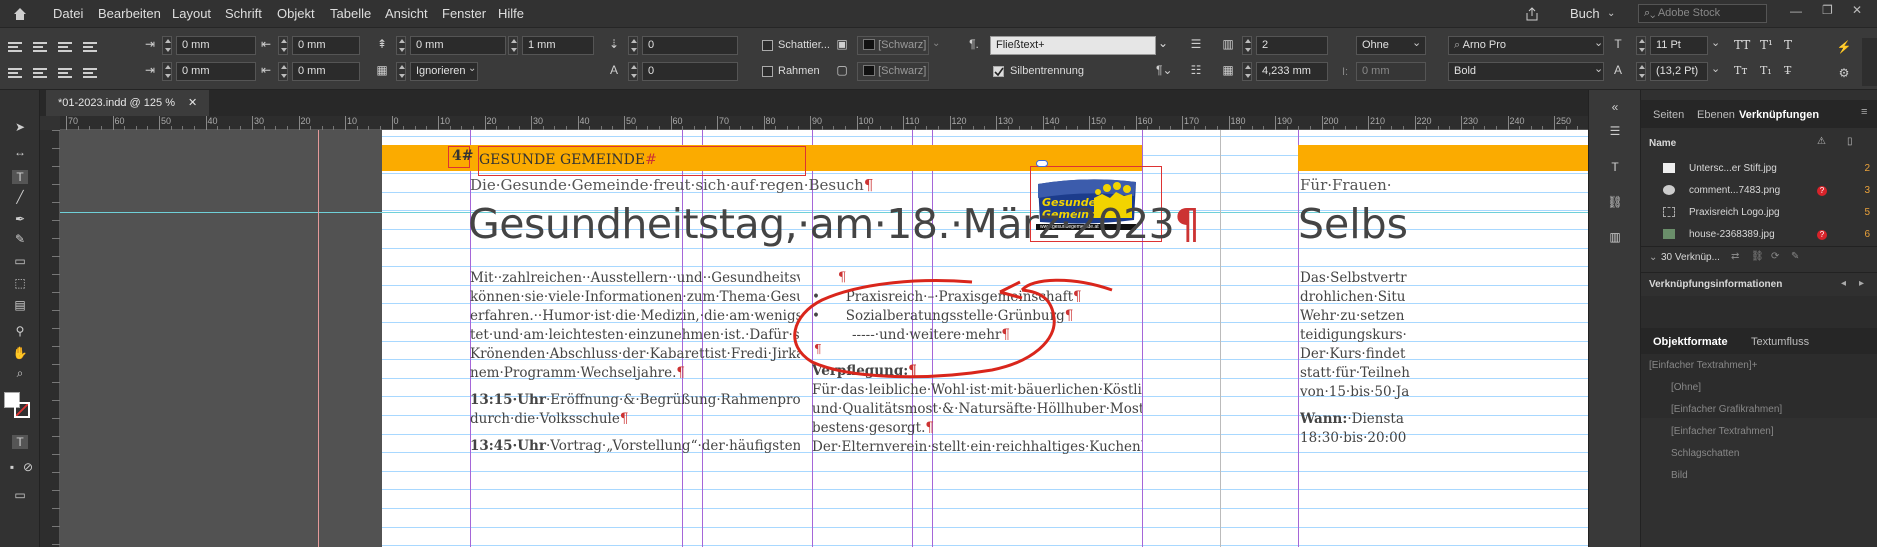  Describe the element at coordinates (1668, 115) in the screenshot. I see `tab-seiten: Seiten` at that location.